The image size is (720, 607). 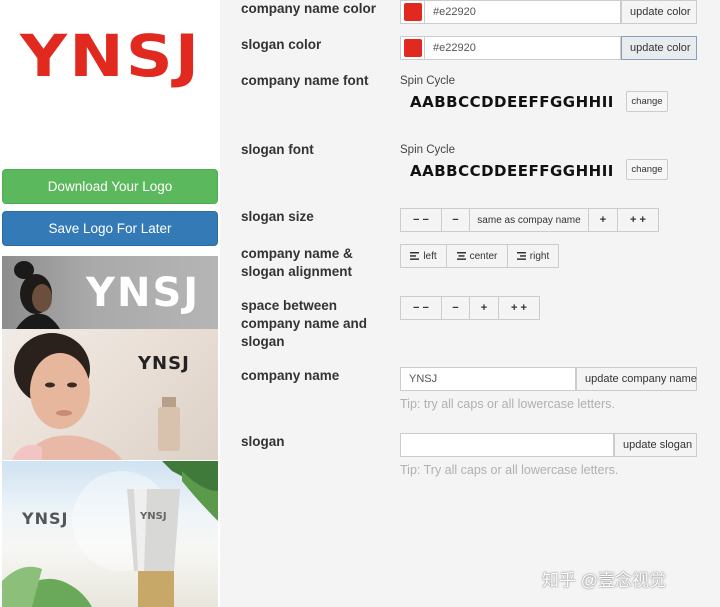 I want to click on company-name-group: YNSJ update company name, so click(x=548, y=379).